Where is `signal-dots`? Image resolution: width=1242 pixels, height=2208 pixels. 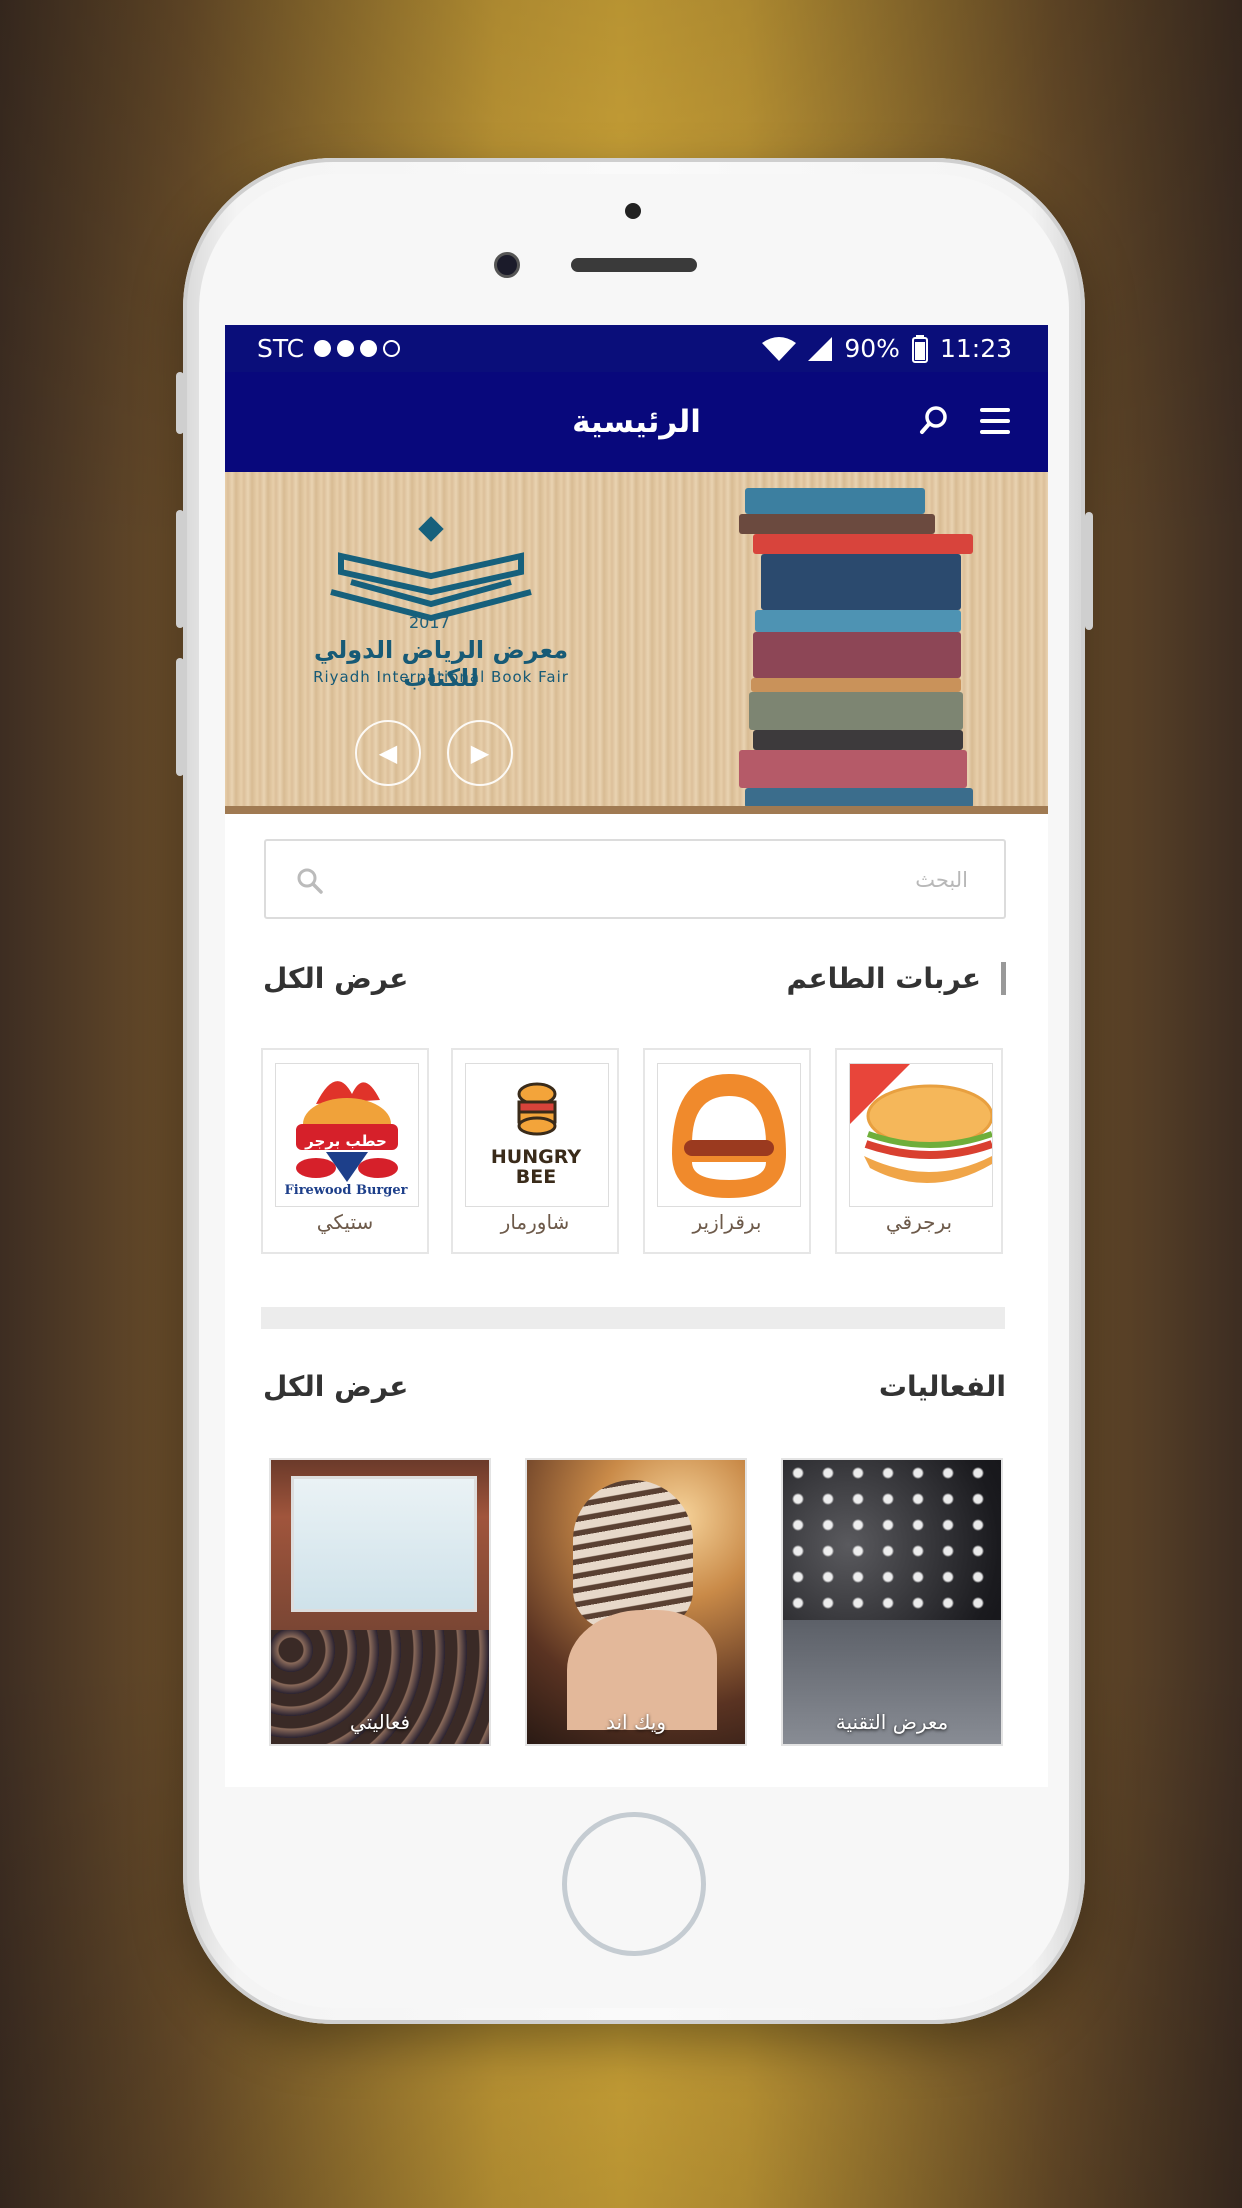
signal-dots is located at coordinates (357, 348).